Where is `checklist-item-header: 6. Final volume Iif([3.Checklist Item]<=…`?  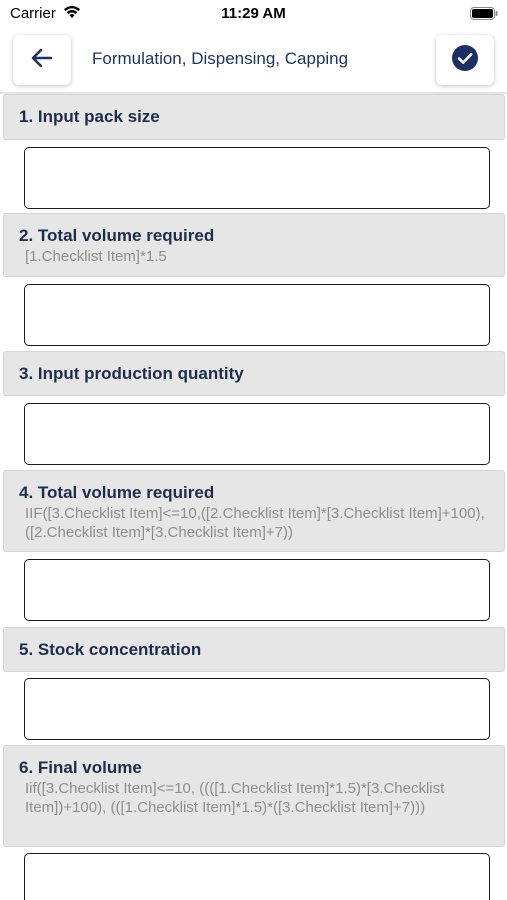
checklist-item-header: 6. Final volume Iif([3.Checklist Item]<=… is located at coordinates (254, 796).